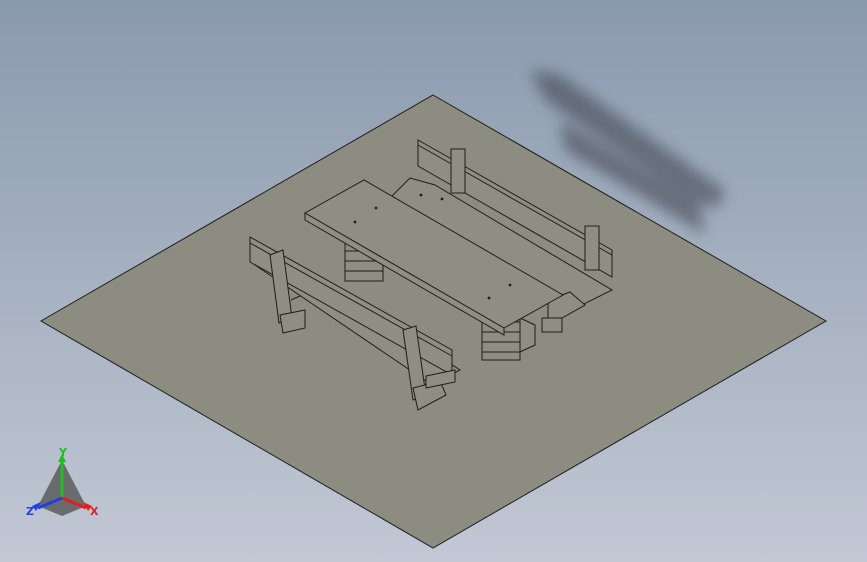 This screenshot has width=867, height=562. I want to click on triad-x-label: X, so click(94, 511).